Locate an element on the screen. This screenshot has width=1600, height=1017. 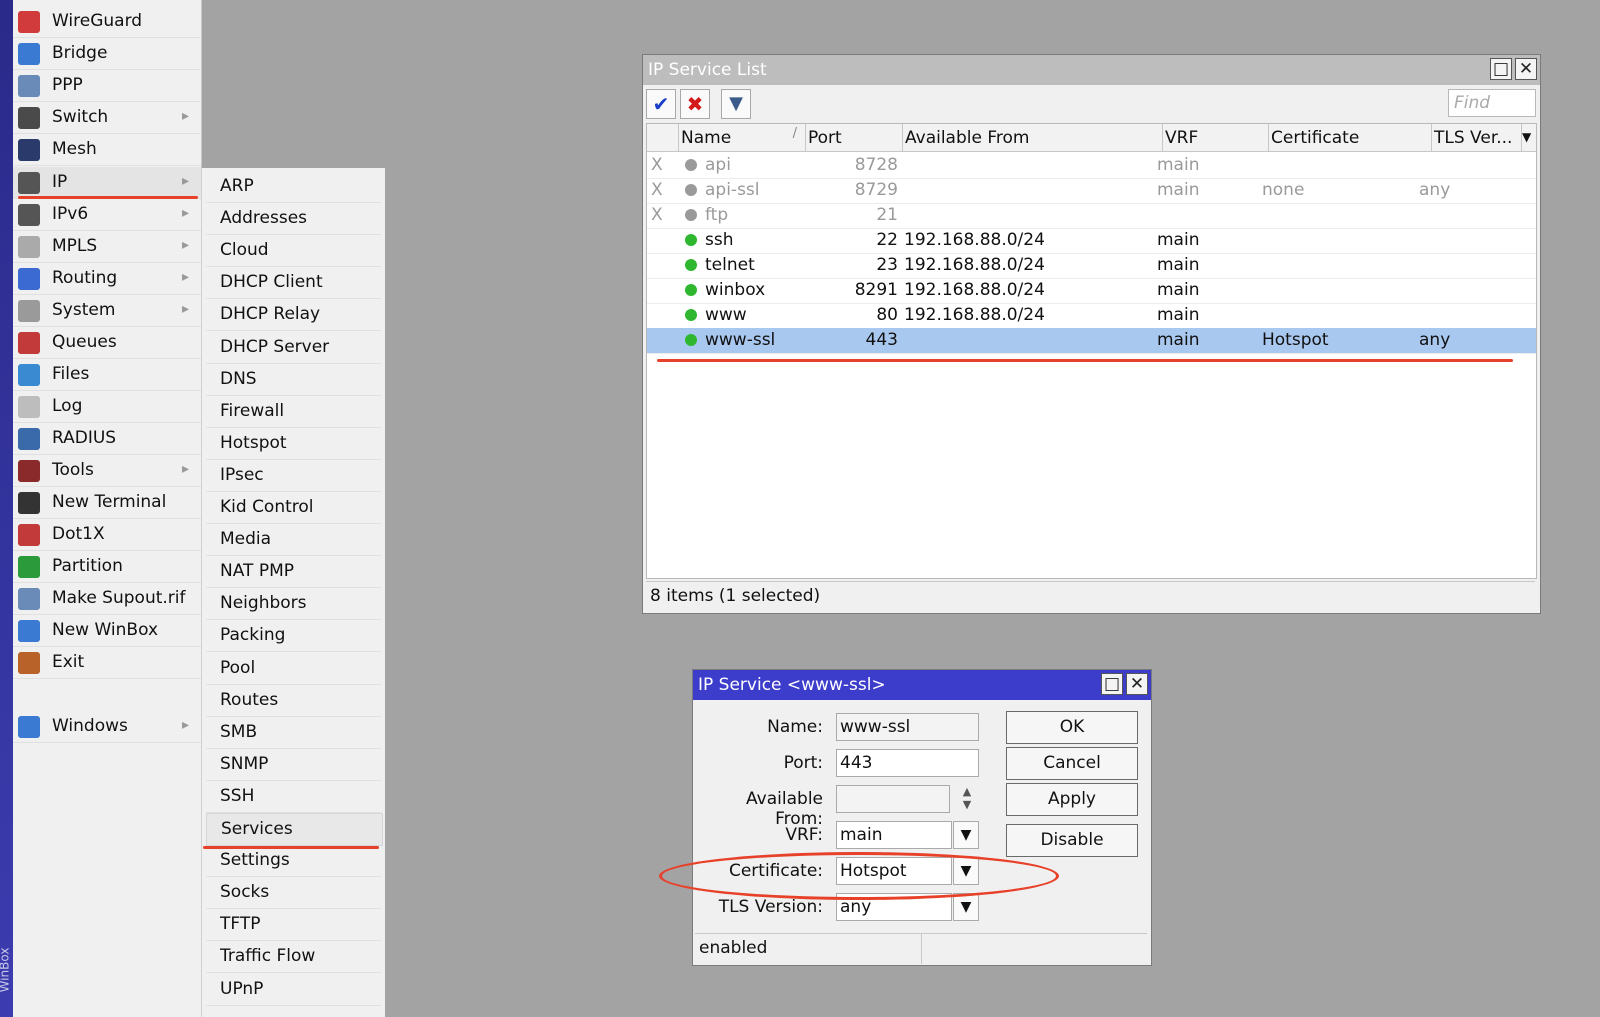
updown-icon: ▲ ▼ is located at coordinates (967, 799).